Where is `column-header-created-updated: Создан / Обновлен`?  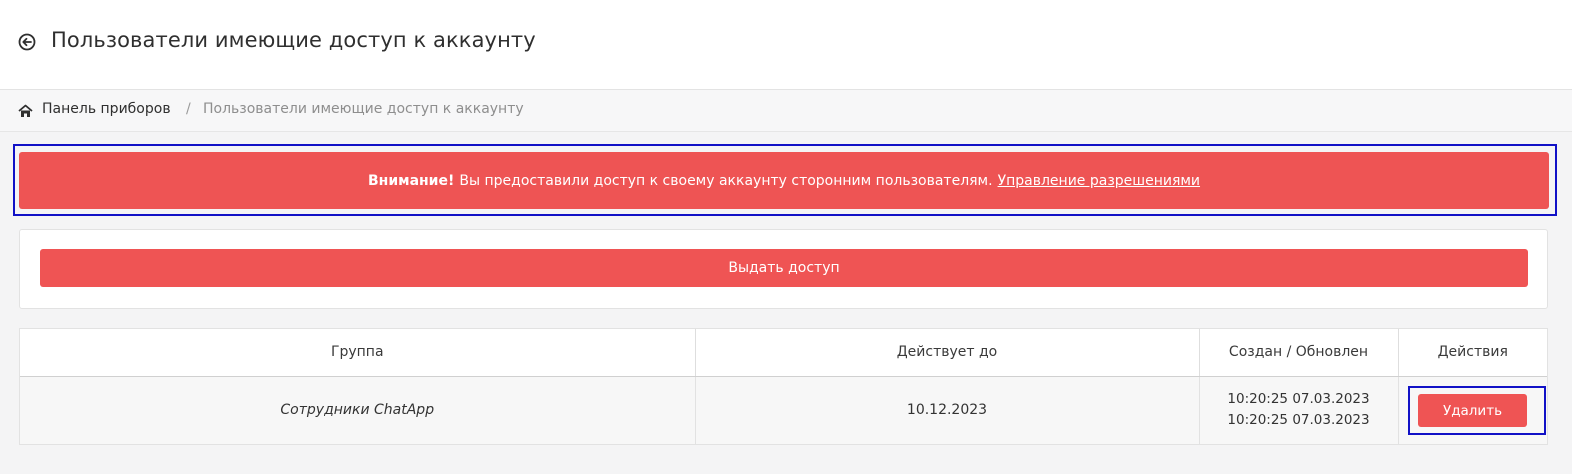
column-header-created-updated: Создан / Обновлен is located at coordinates (1299, 353).